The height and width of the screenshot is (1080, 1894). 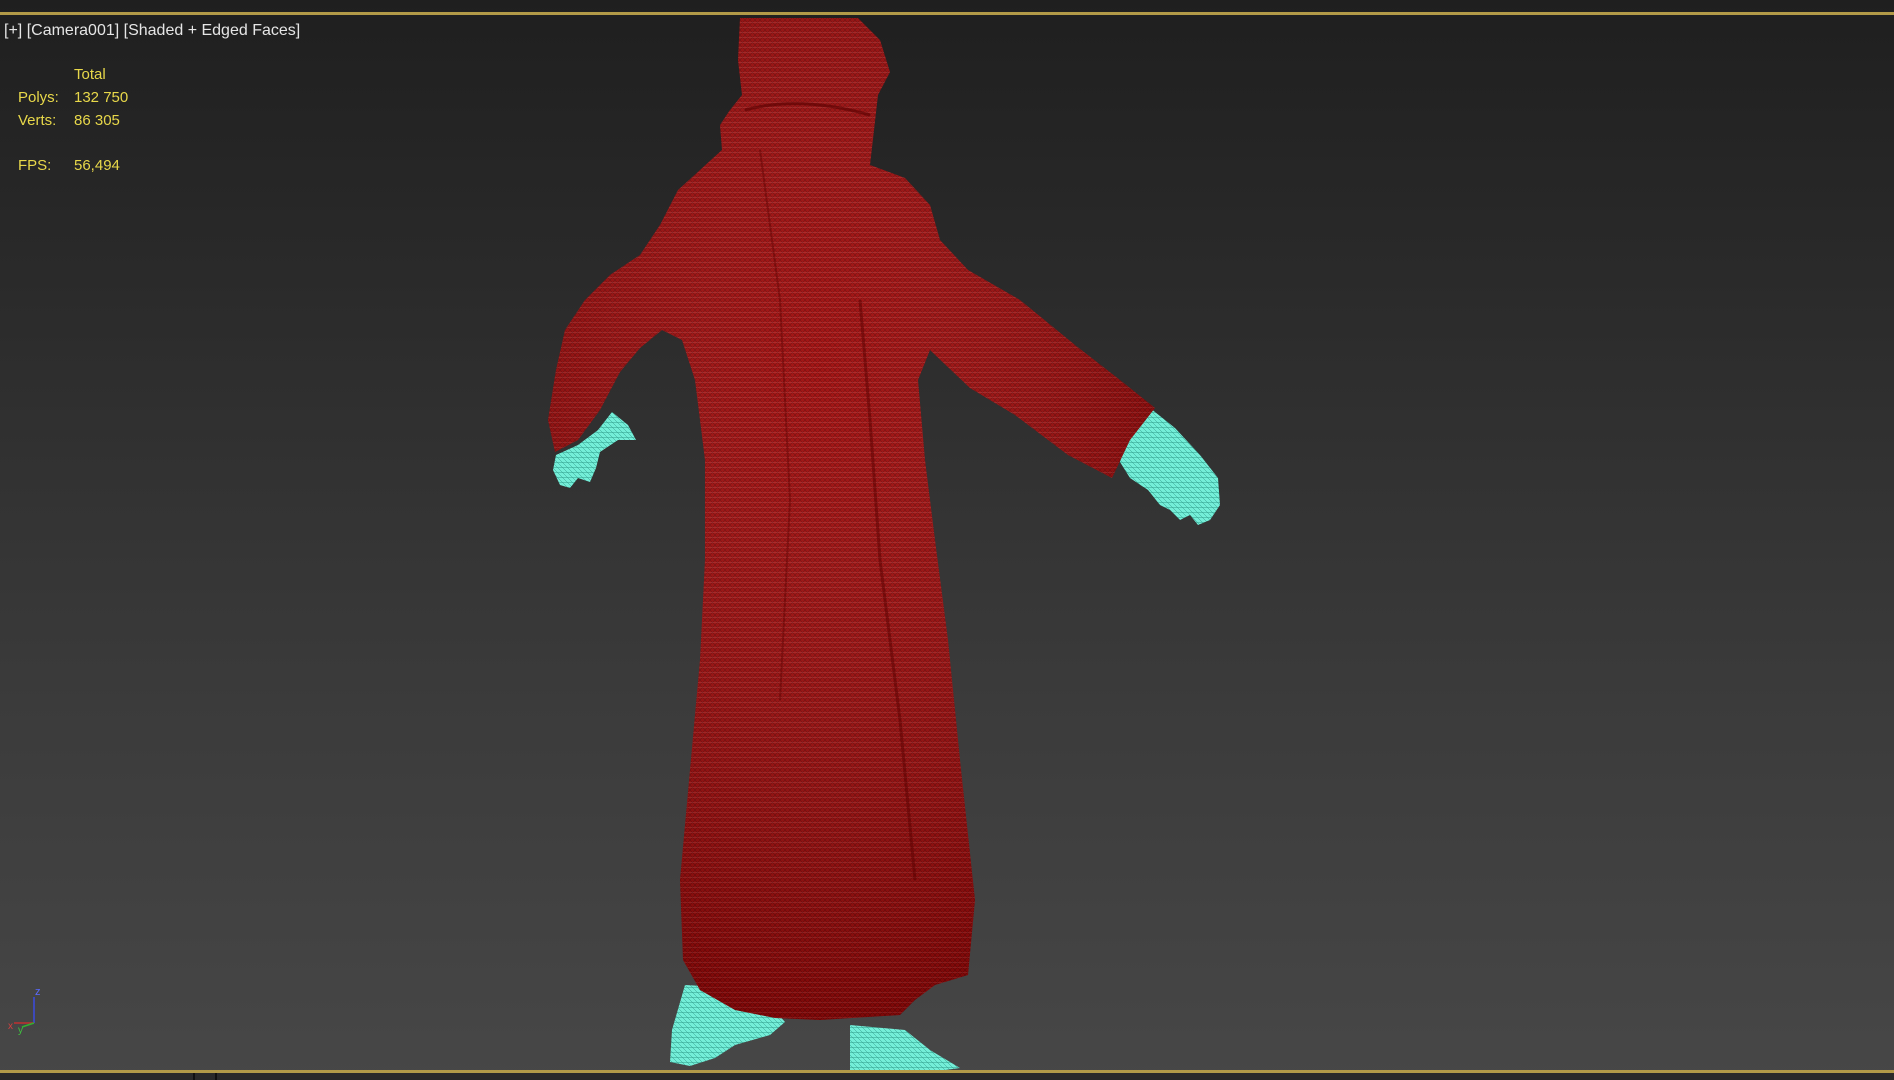 I want to click on x-axis-label: x, so click(x=10, y=1026).